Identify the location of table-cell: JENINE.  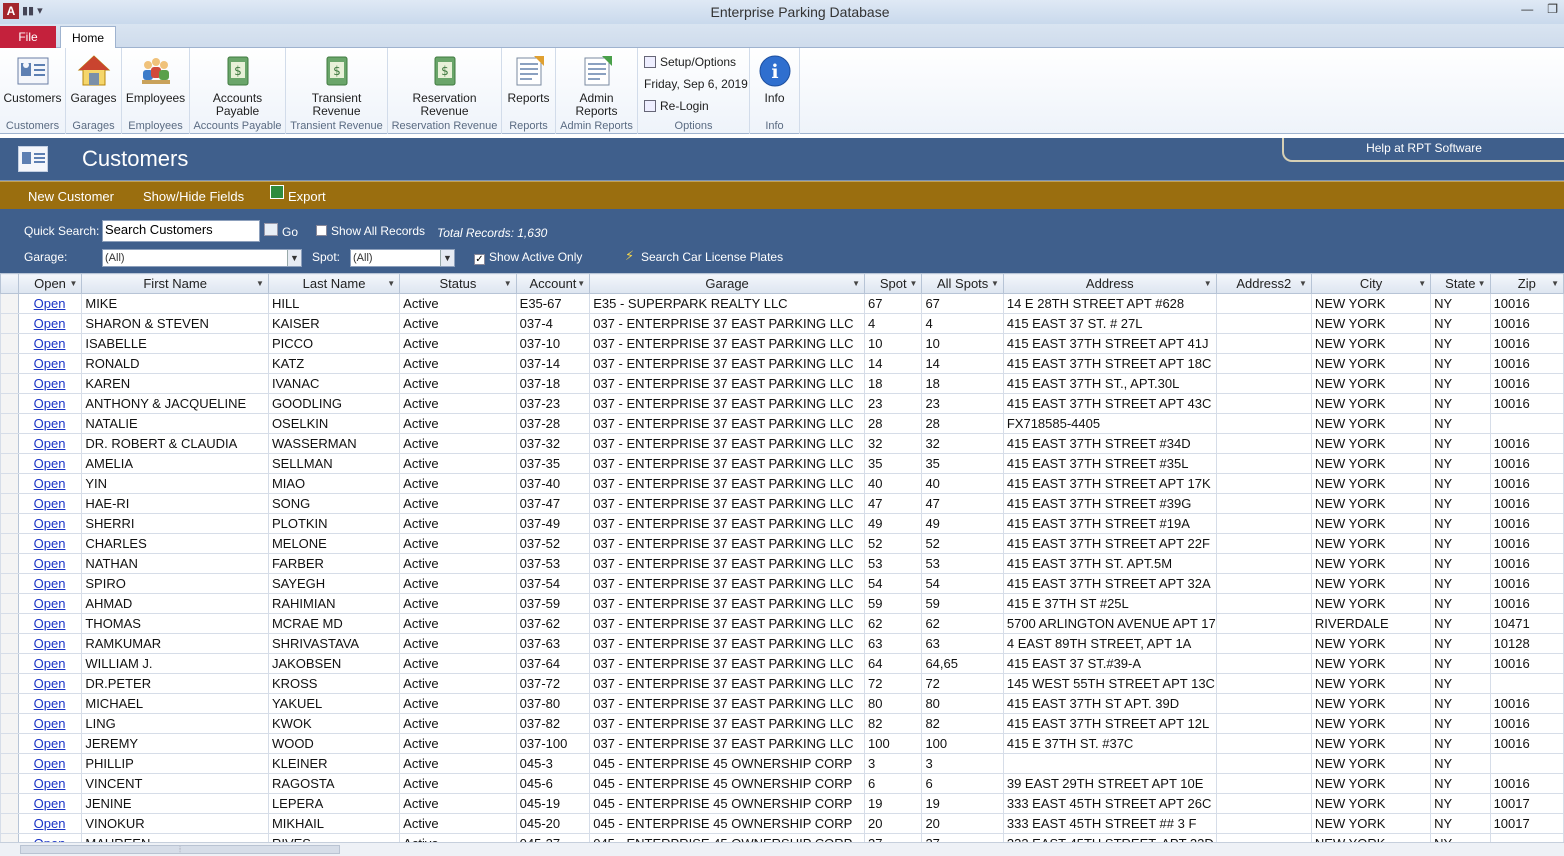
(175, 803).